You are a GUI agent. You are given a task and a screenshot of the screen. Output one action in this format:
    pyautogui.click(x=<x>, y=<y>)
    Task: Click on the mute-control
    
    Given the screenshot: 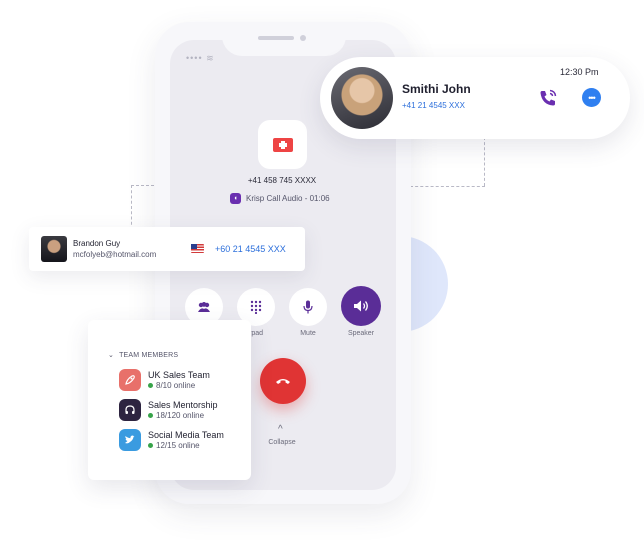 What is the action you would take?
    pyautogui.click(x=308, y=307)
    